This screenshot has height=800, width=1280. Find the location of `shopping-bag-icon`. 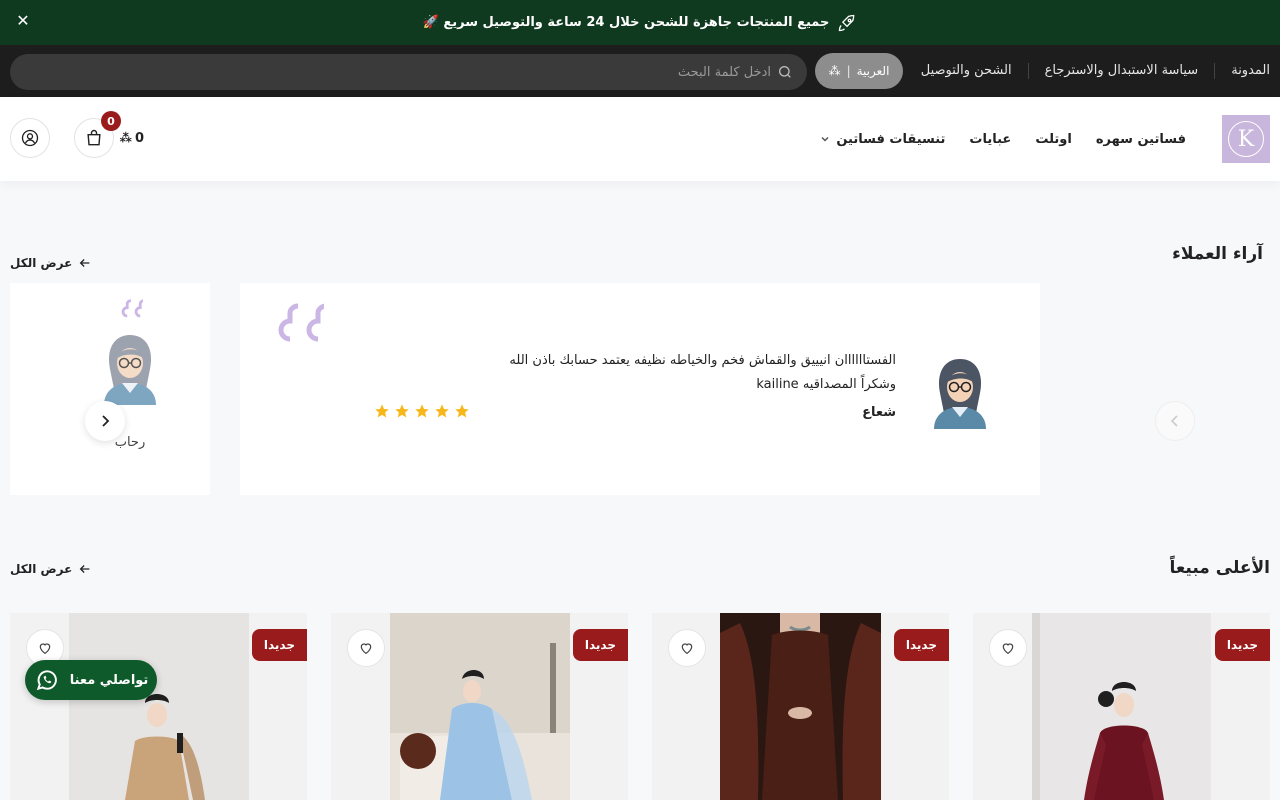

shopping-bag-icon is located at coordinates (94, 137).